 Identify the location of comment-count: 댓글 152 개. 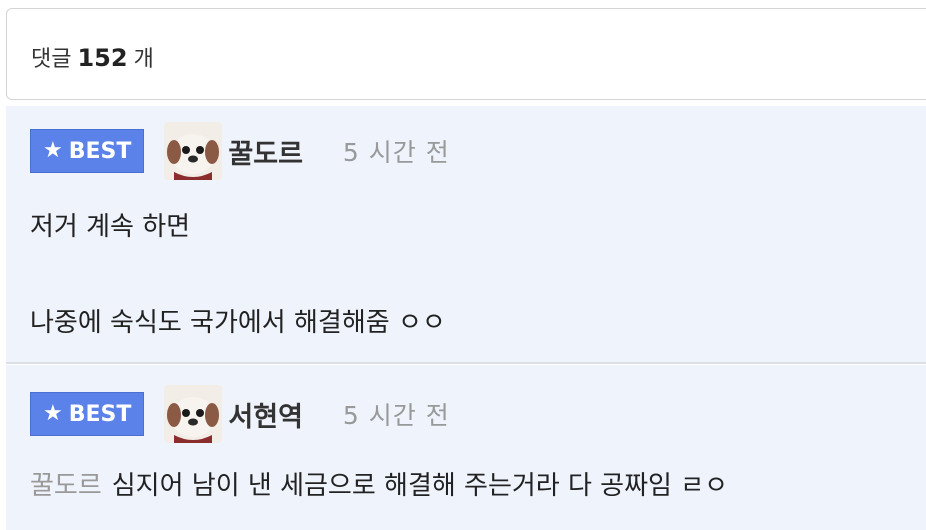
(92, 57).